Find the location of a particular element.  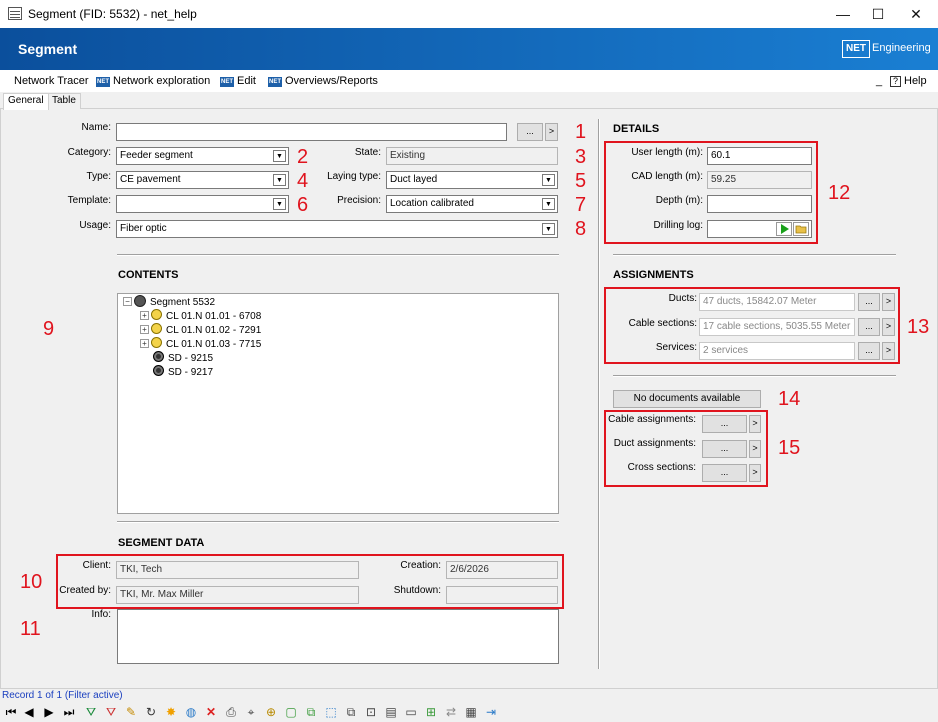

name-input is located at coordinates (311, 132).